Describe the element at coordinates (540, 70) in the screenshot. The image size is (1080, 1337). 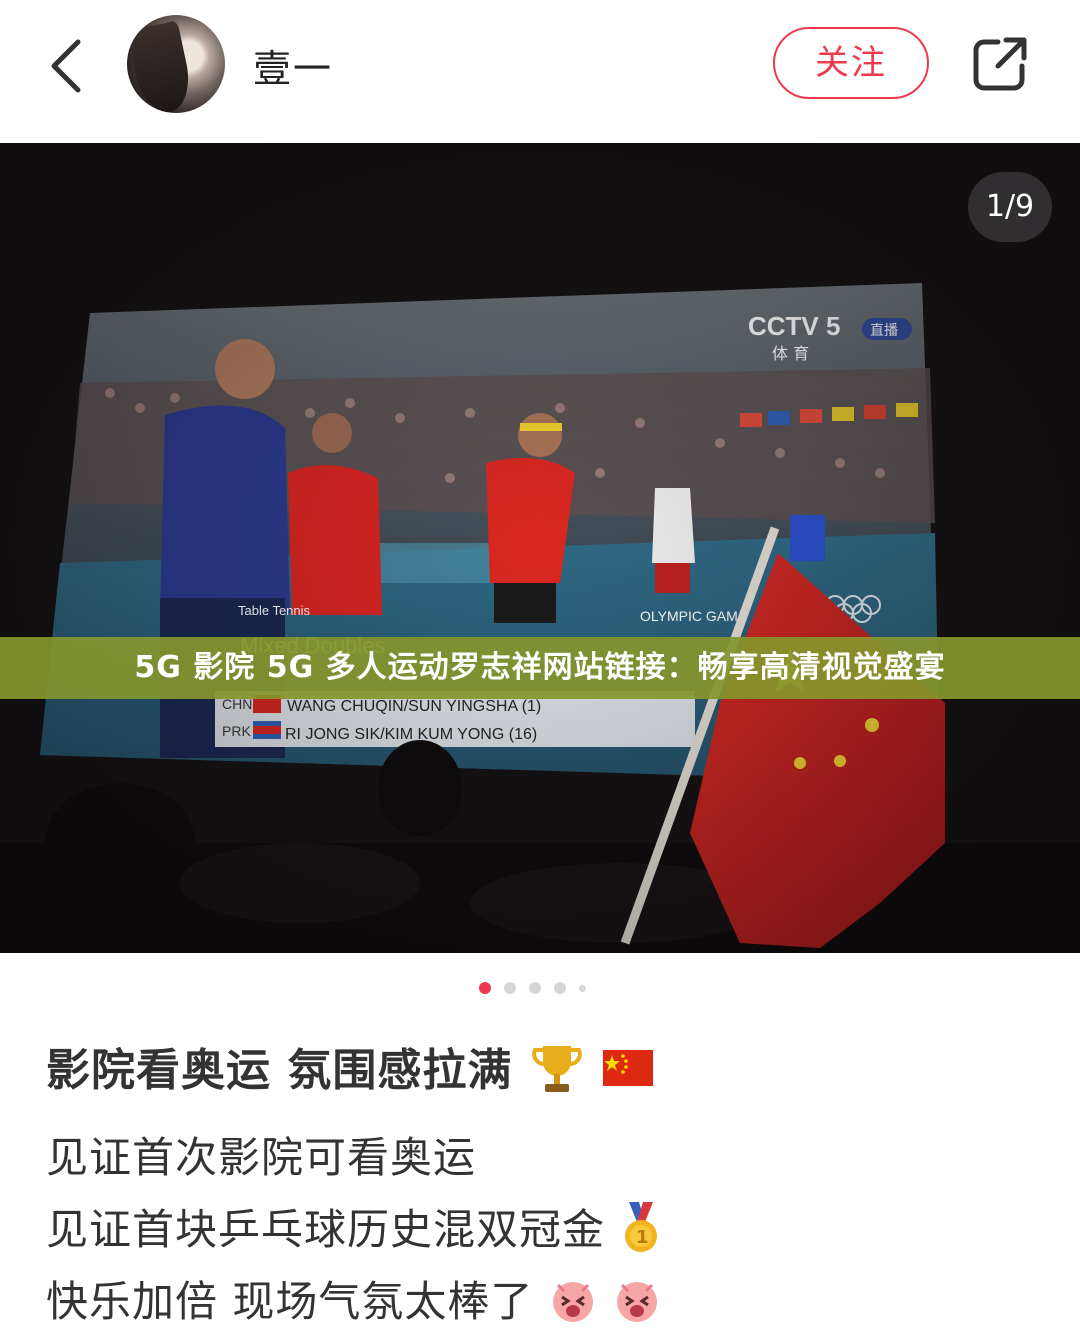
I see `top-bar: 壹一 关注` at that location.